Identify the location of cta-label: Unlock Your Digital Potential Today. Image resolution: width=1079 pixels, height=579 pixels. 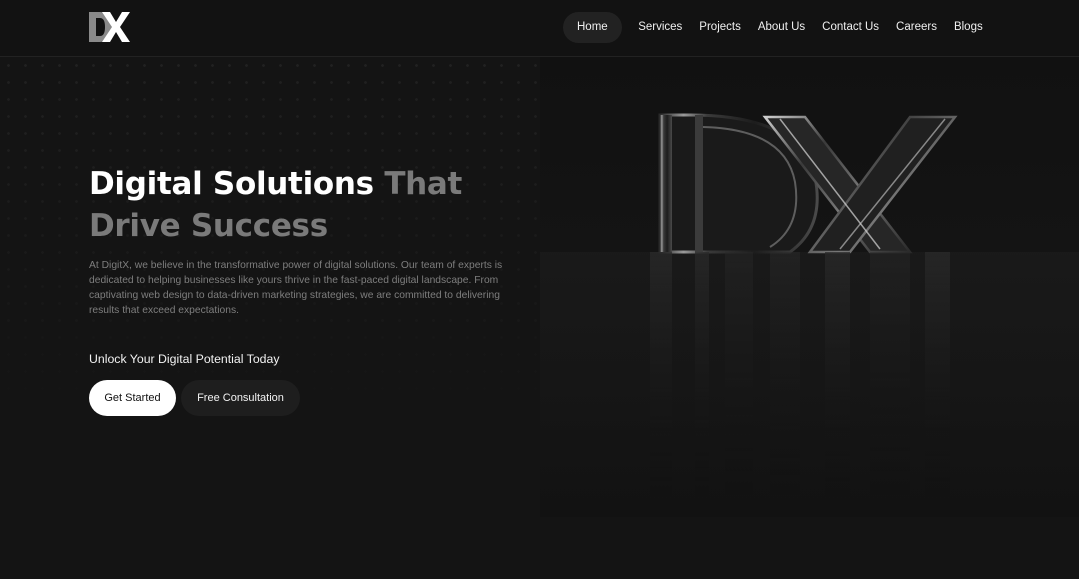
(184, 359).